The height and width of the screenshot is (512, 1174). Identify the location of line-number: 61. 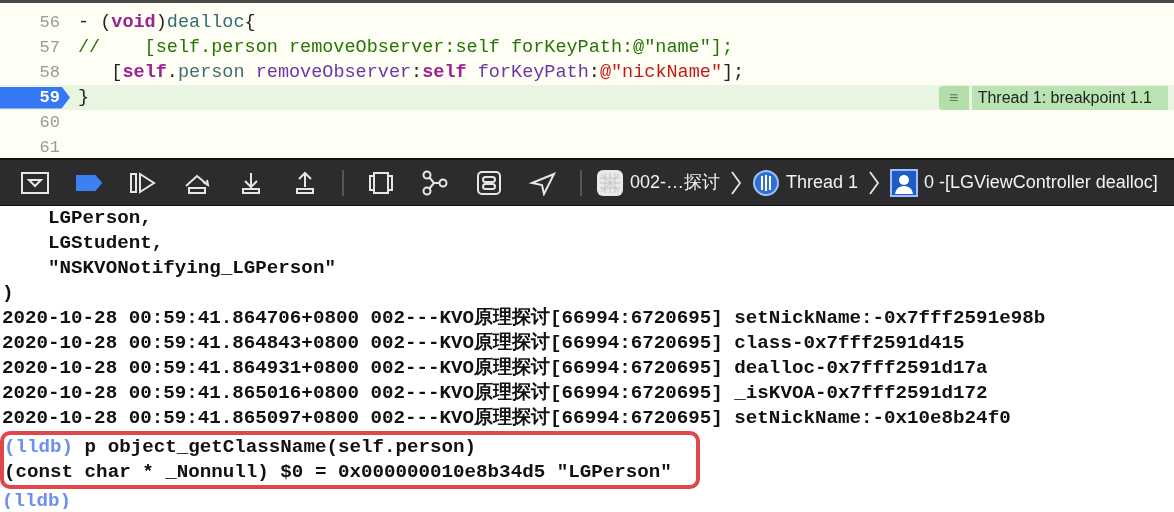
(49, 147).